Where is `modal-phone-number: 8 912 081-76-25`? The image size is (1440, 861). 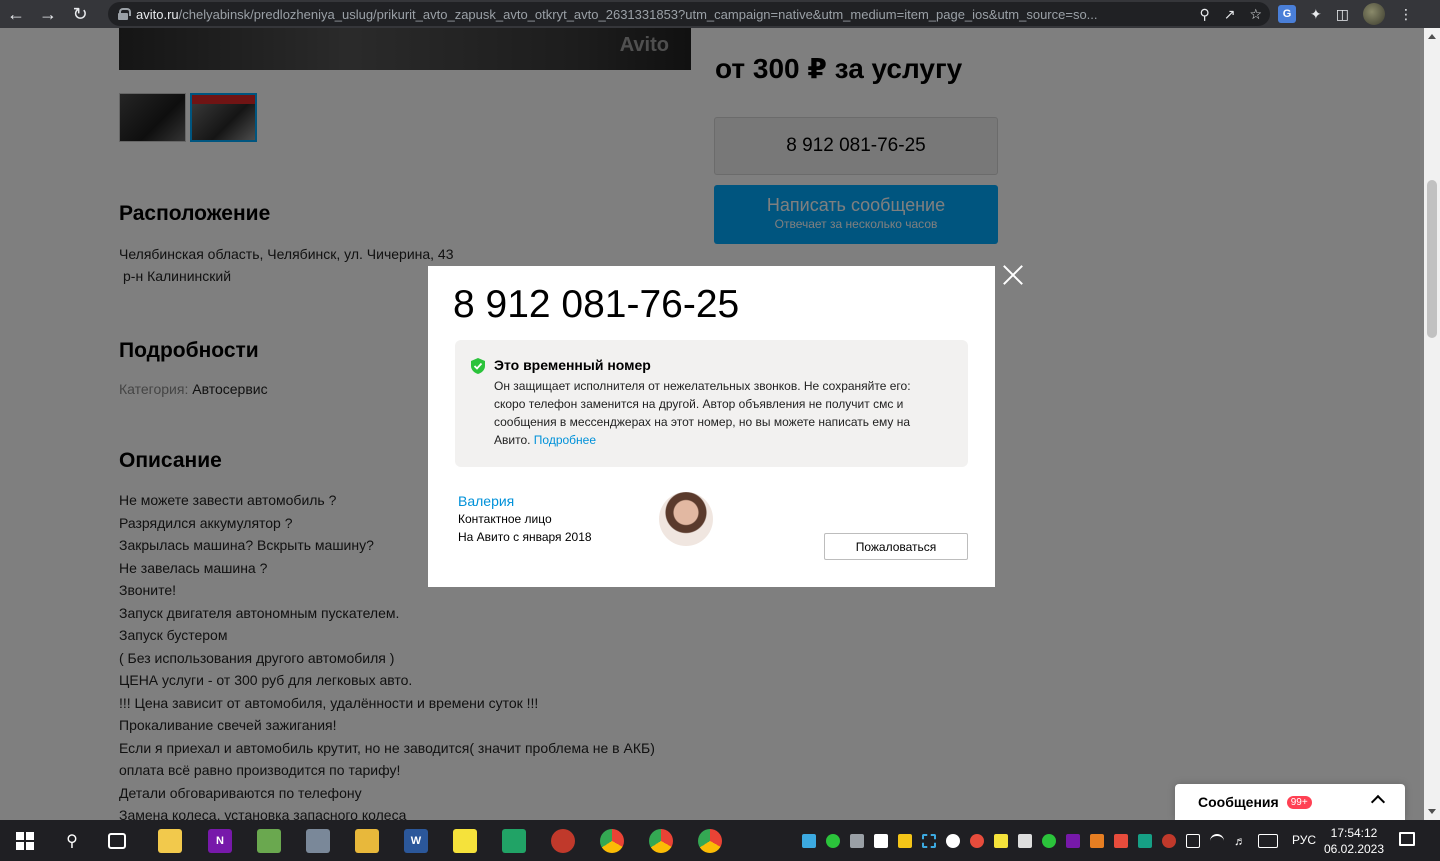
modal-phone-number: 8 912 081-76-25 is located at coordinates (596, 305).